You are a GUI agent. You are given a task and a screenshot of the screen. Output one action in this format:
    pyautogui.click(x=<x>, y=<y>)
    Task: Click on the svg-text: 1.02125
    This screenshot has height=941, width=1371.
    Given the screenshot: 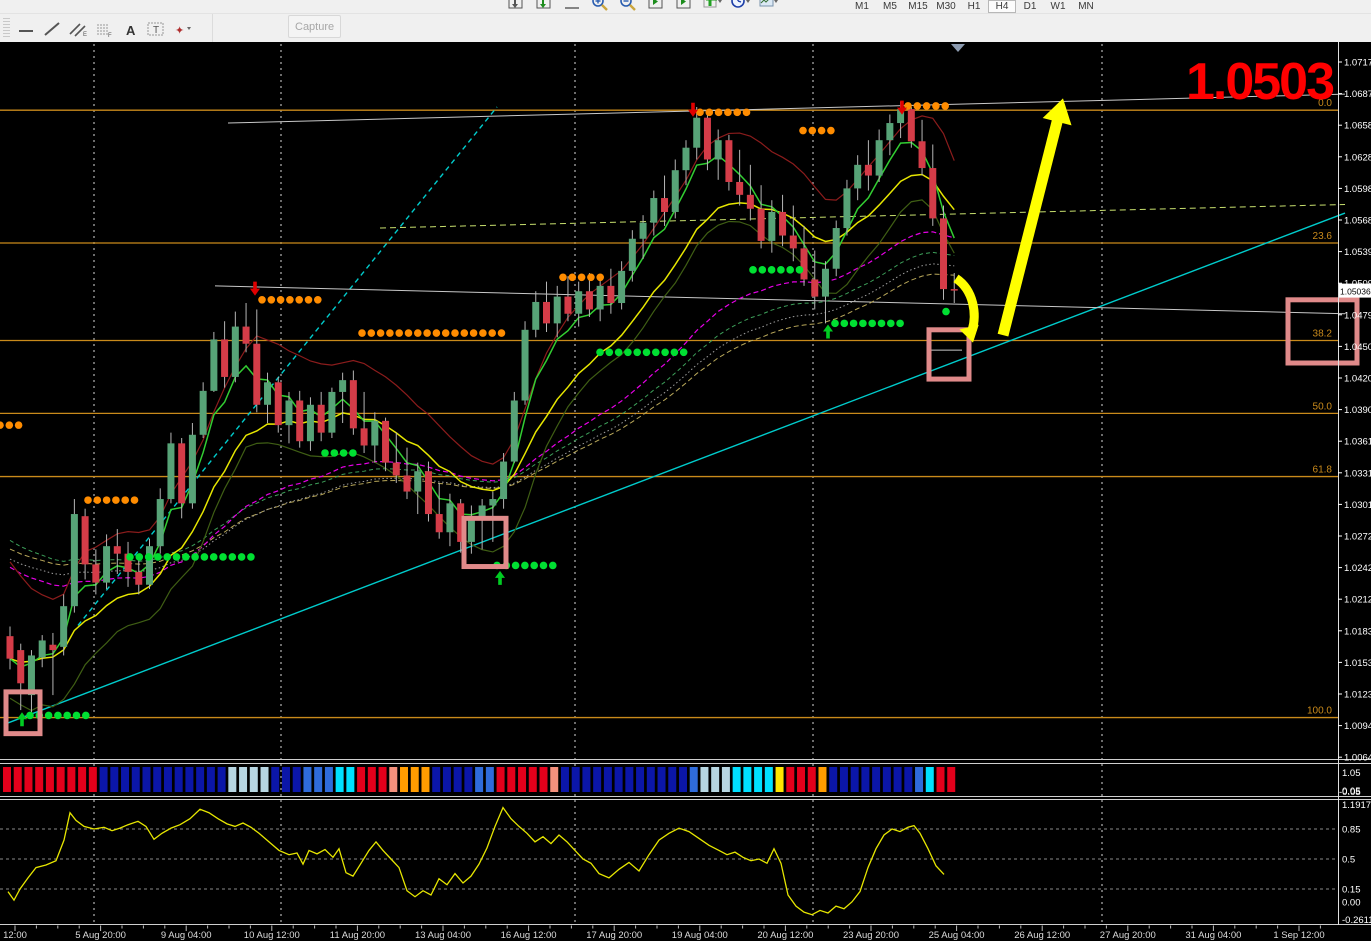 What is the action you would take?
    pyautogui.click(x=1357, y=600)
    